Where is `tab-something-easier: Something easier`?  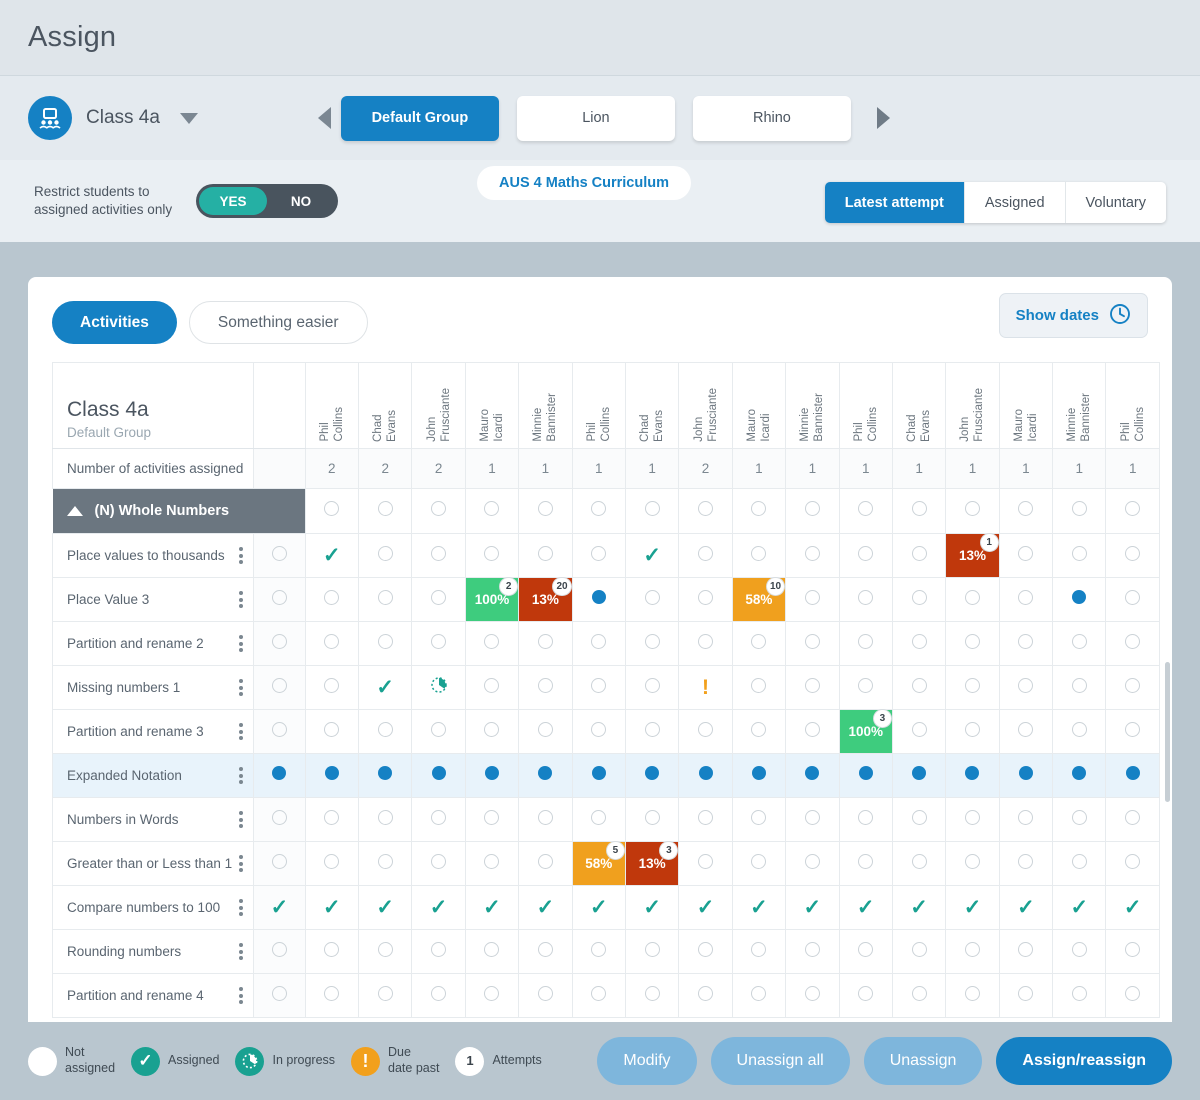 tab-something-easier: Something easier is located at coordinates (278, 322).